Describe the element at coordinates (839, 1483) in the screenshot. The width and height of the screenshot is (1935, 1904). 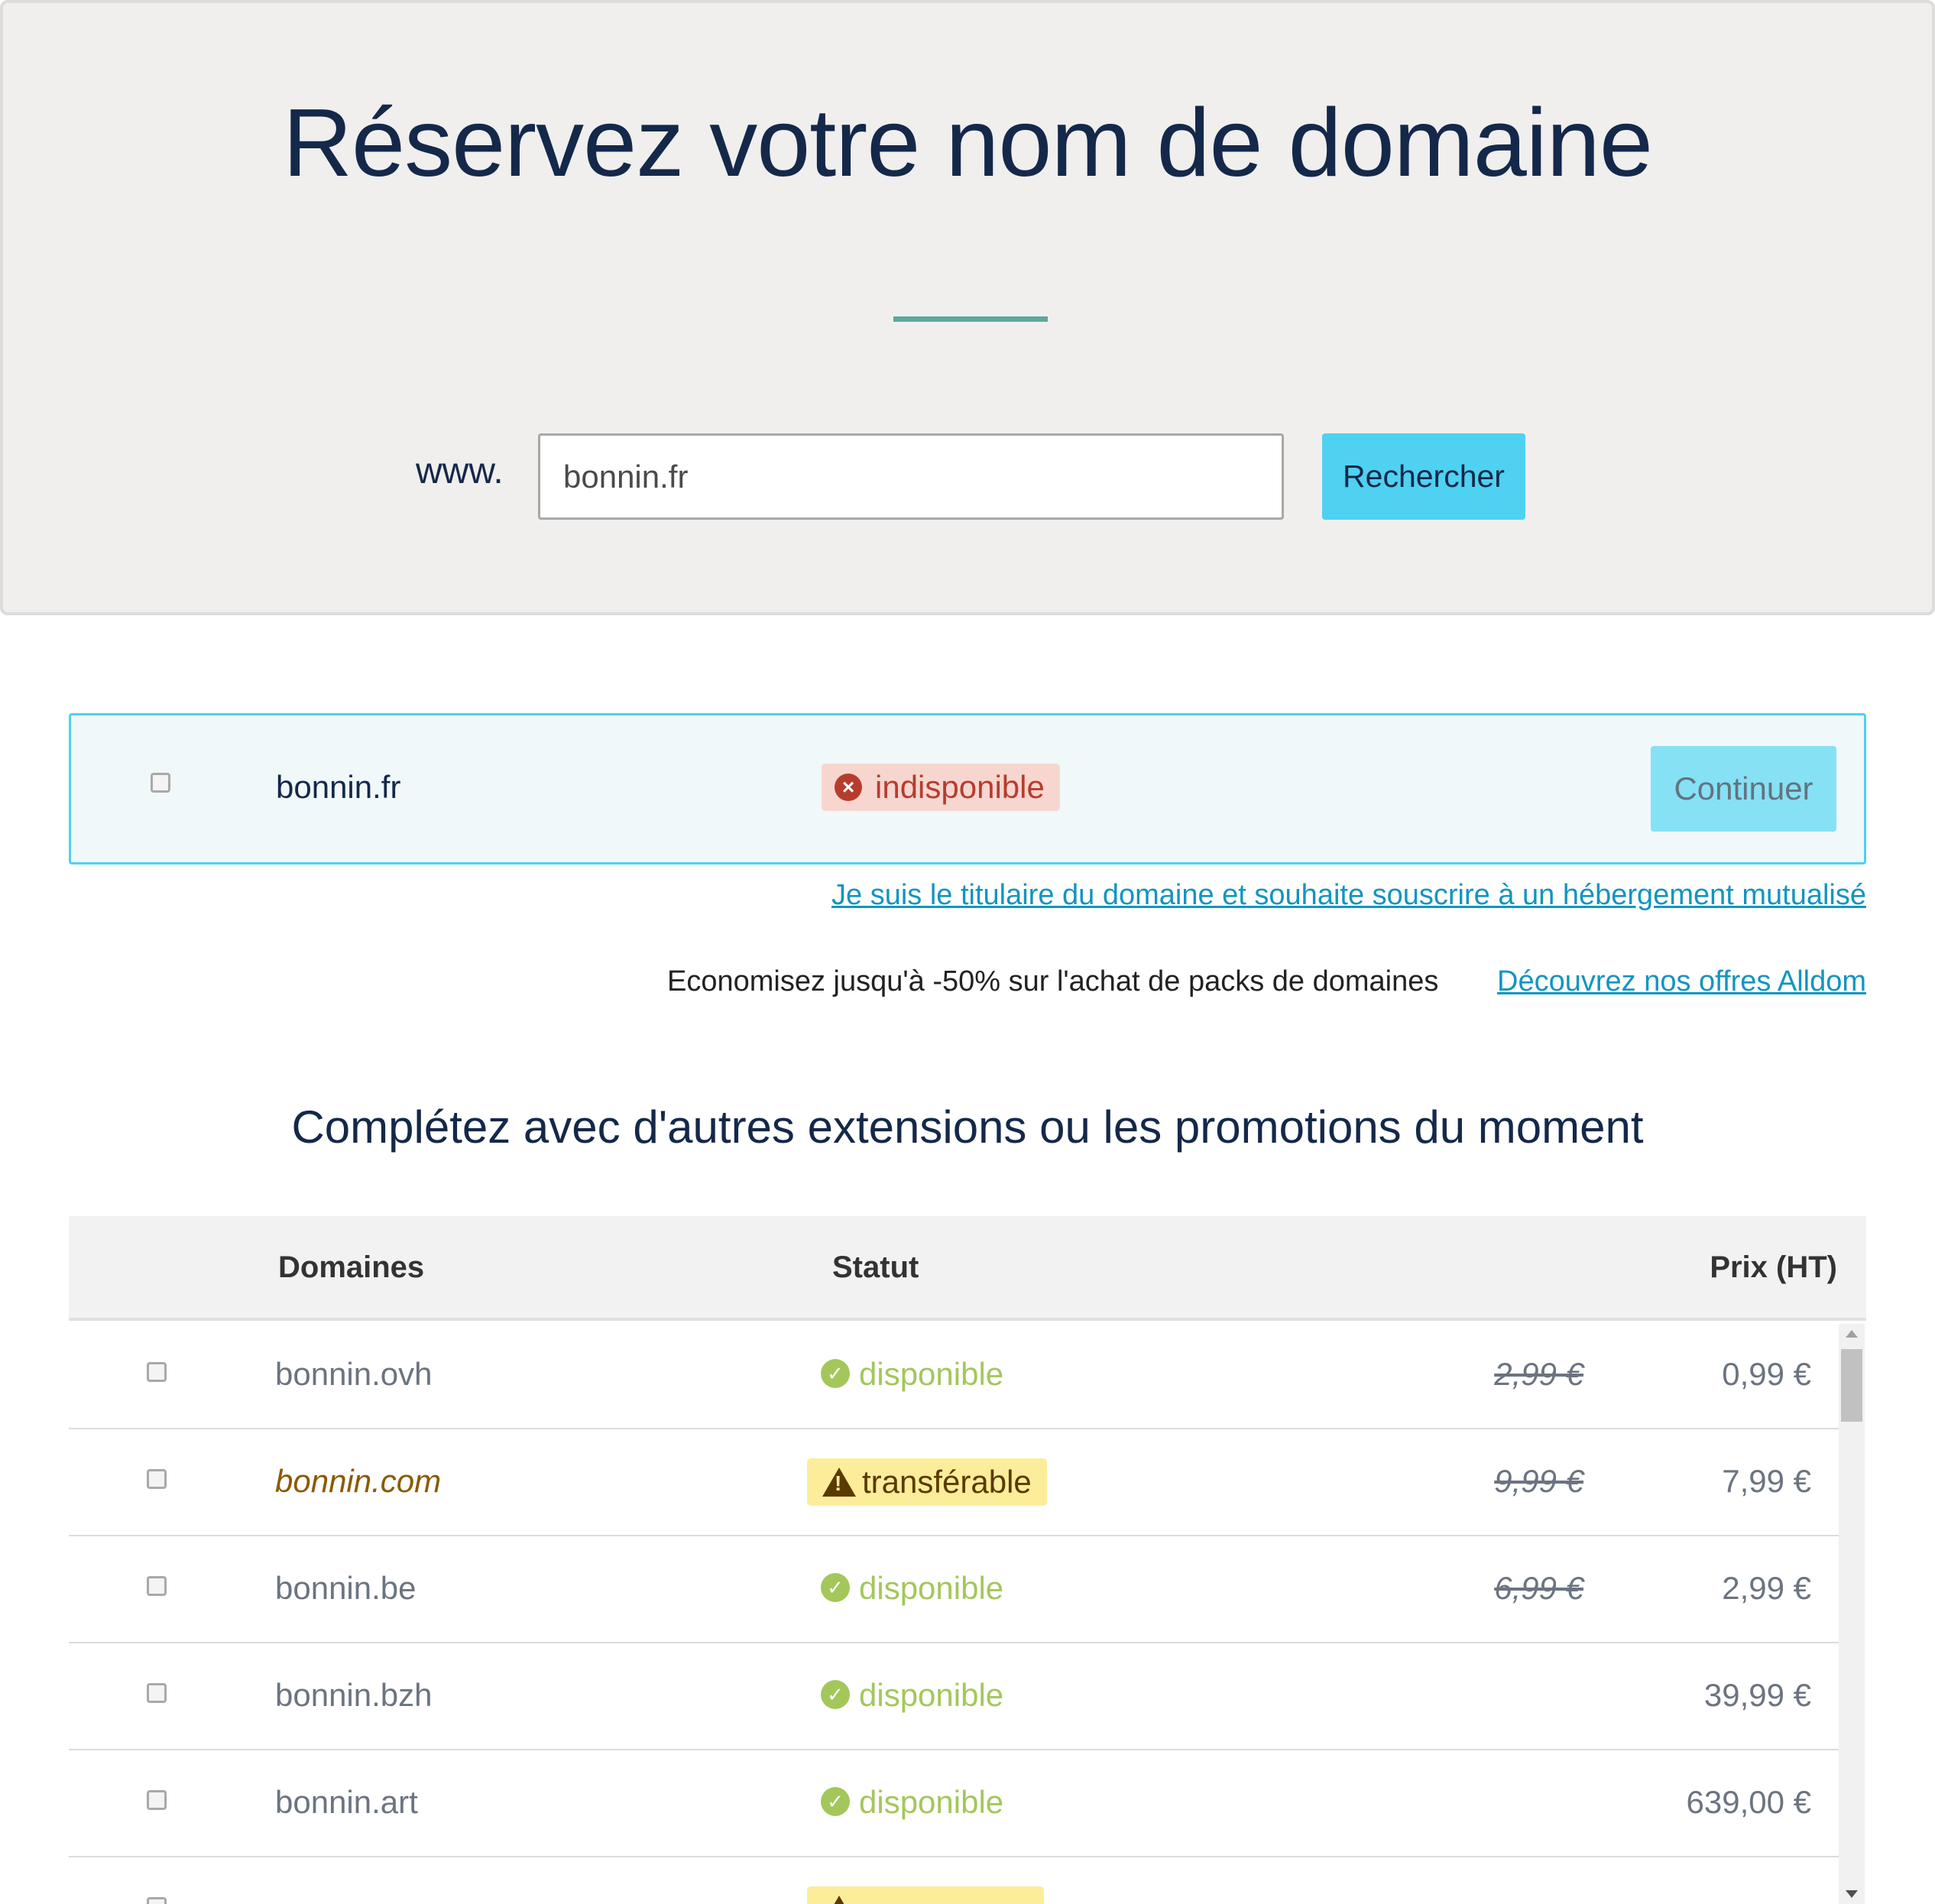
I see `warning-mark: !` at that location.